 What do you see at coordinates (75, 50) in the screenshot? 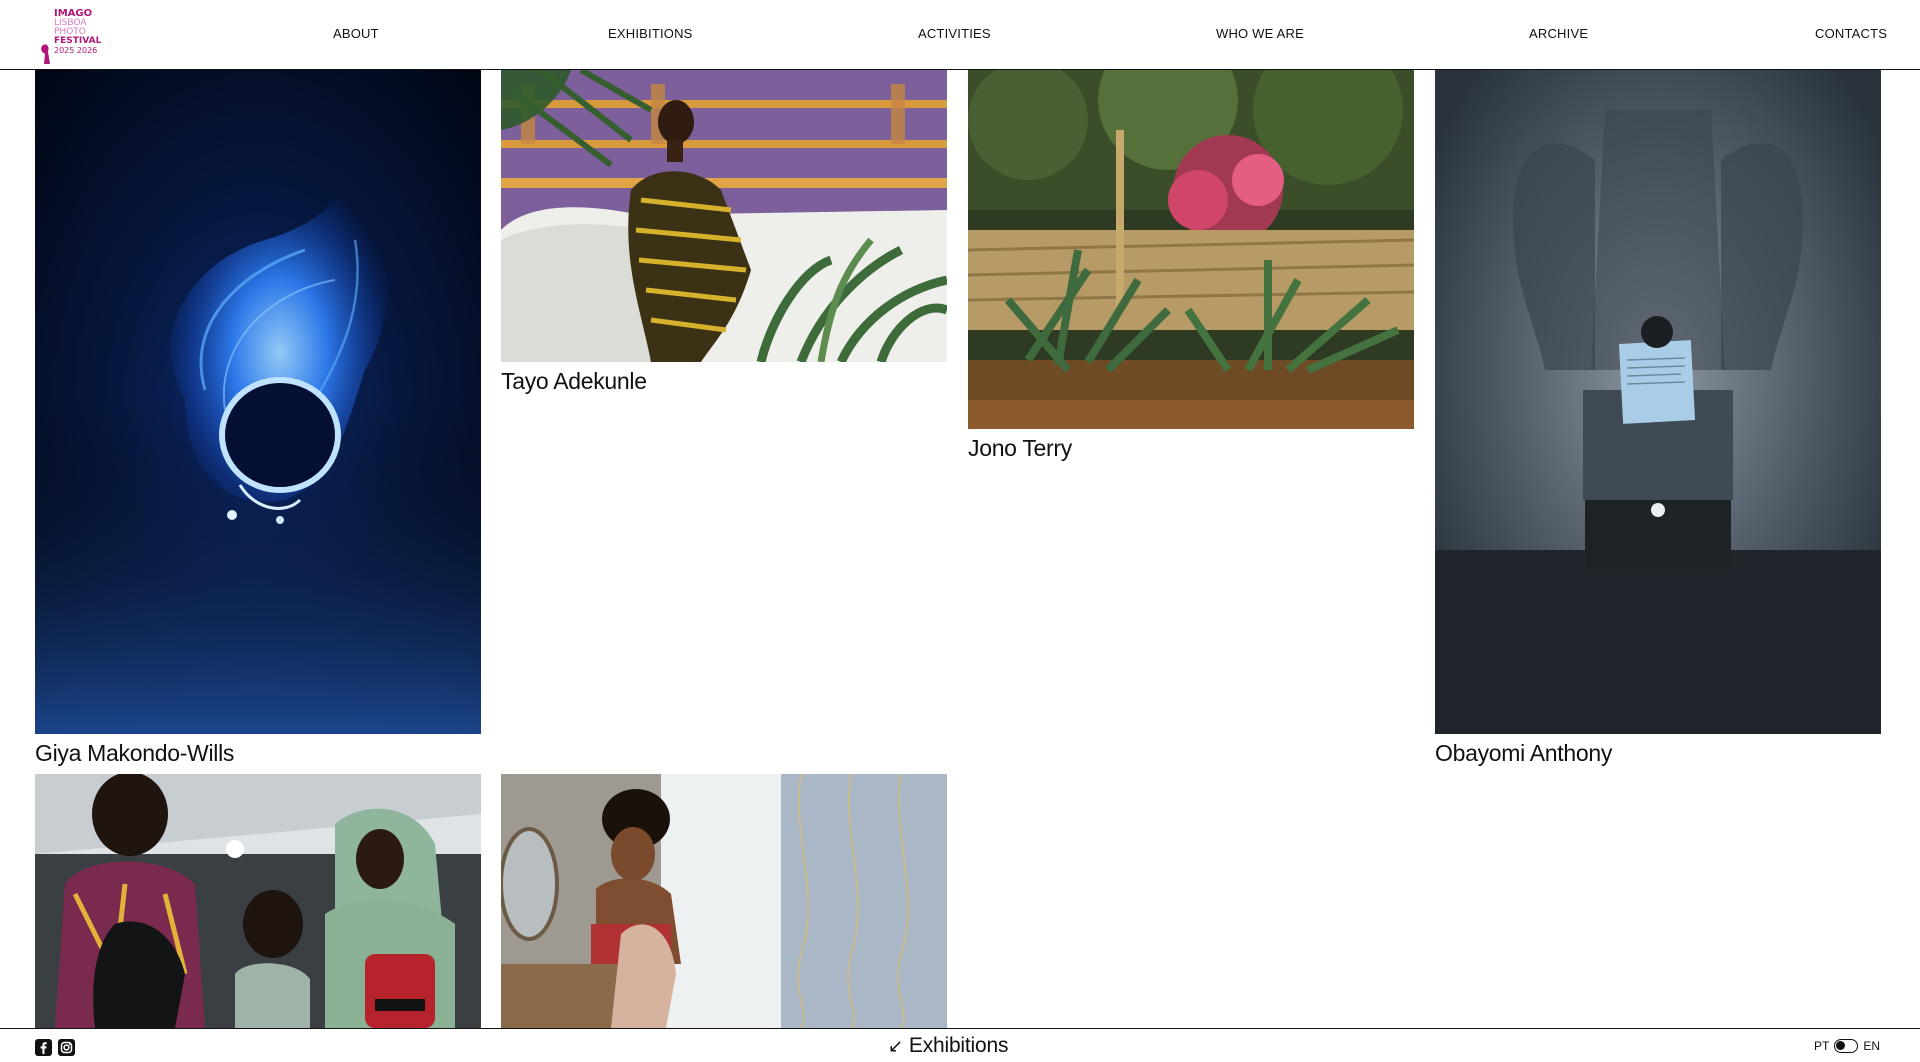
I see `svg-text: 2025 2026` at bounding box center [75, 50].